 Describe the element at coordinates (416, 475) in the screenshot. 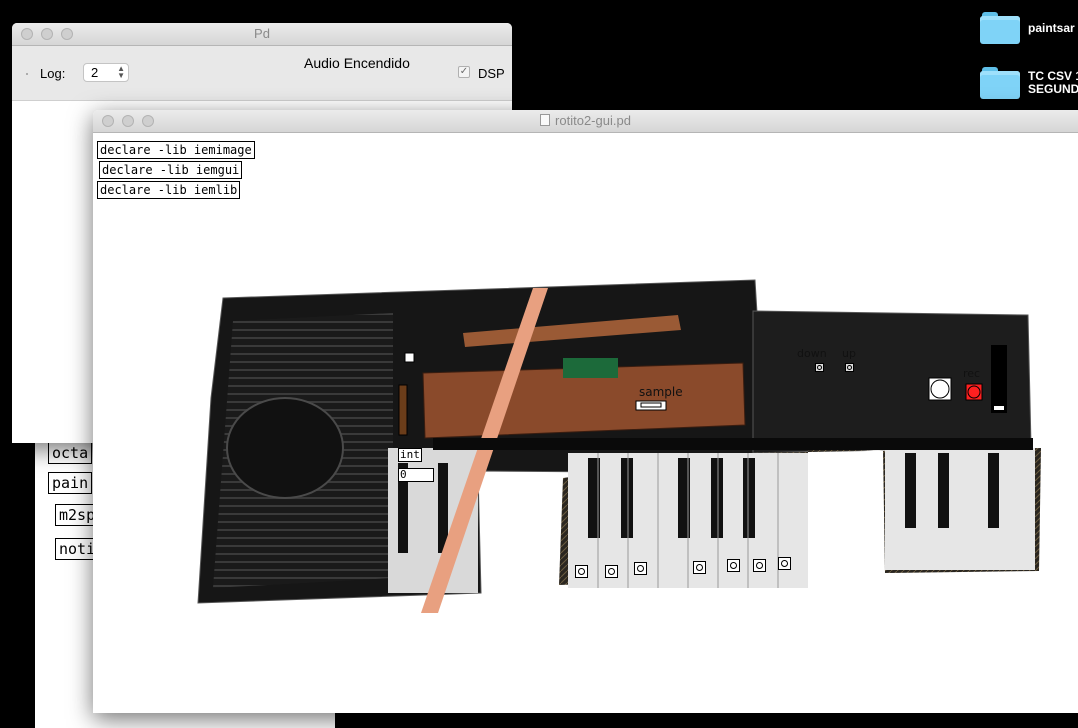

I see `number-box: 0` at that location.